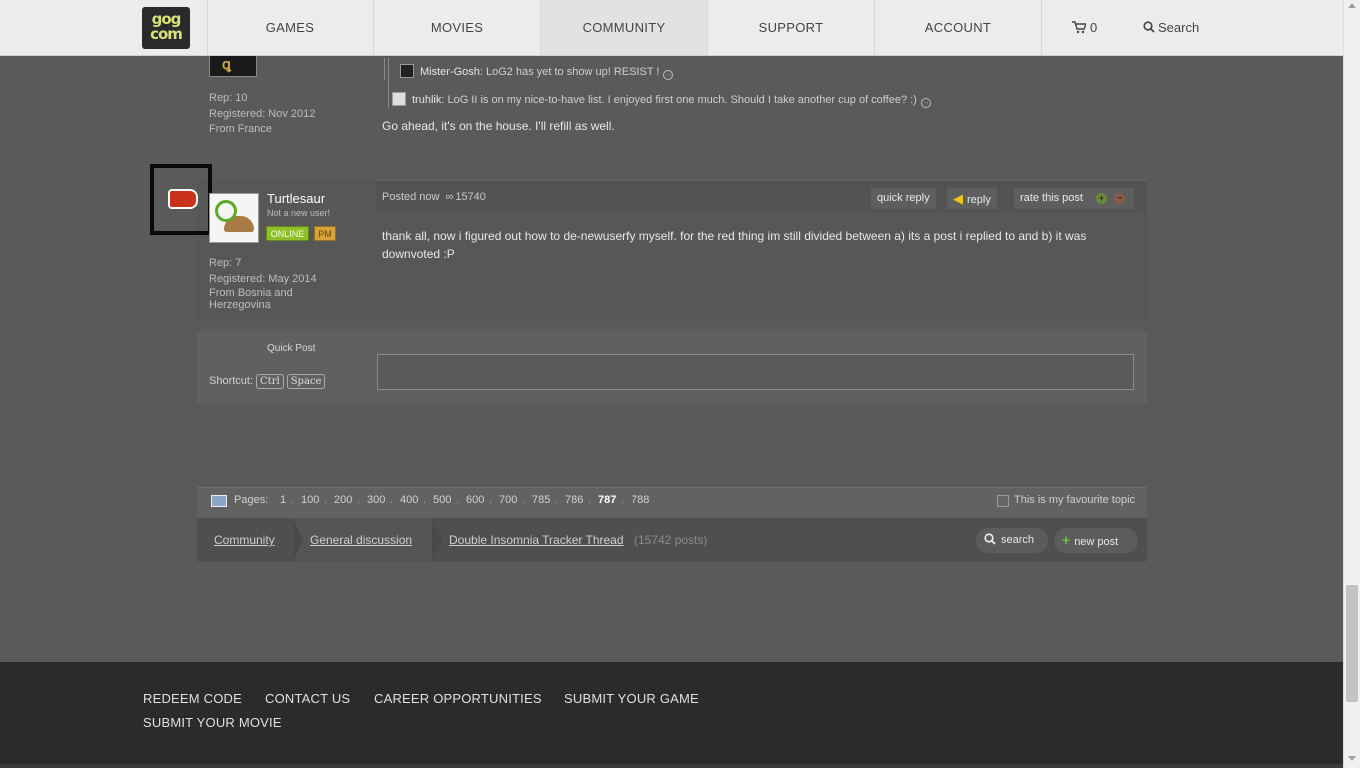 This screenshot has height=768, width=1360. What do you see at coordinates (325, 233) in the screenshot?
I see `pm-button: PM` at bounding box center [325, 233].